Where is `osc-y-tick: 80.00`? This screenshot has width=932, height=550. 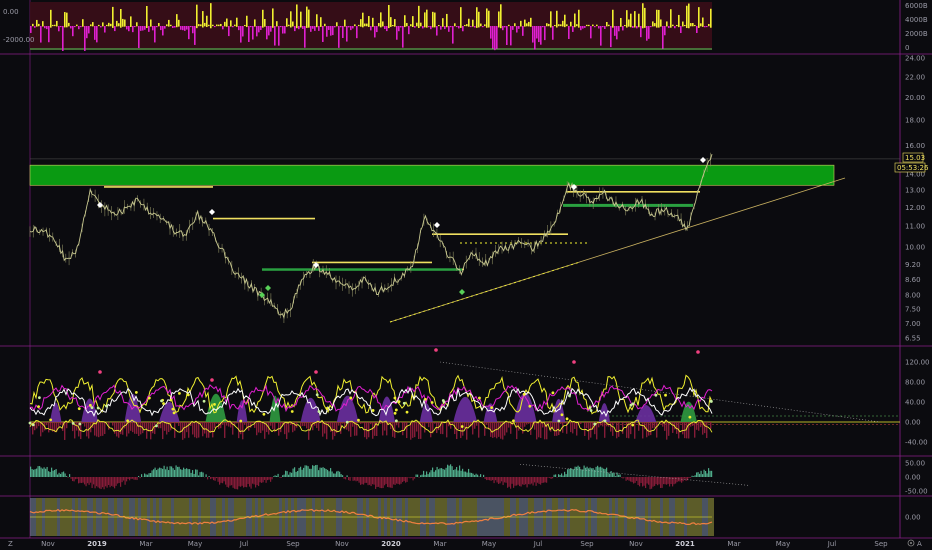 osc-y-tick: 80.00 is located at coordinates (915, 383).